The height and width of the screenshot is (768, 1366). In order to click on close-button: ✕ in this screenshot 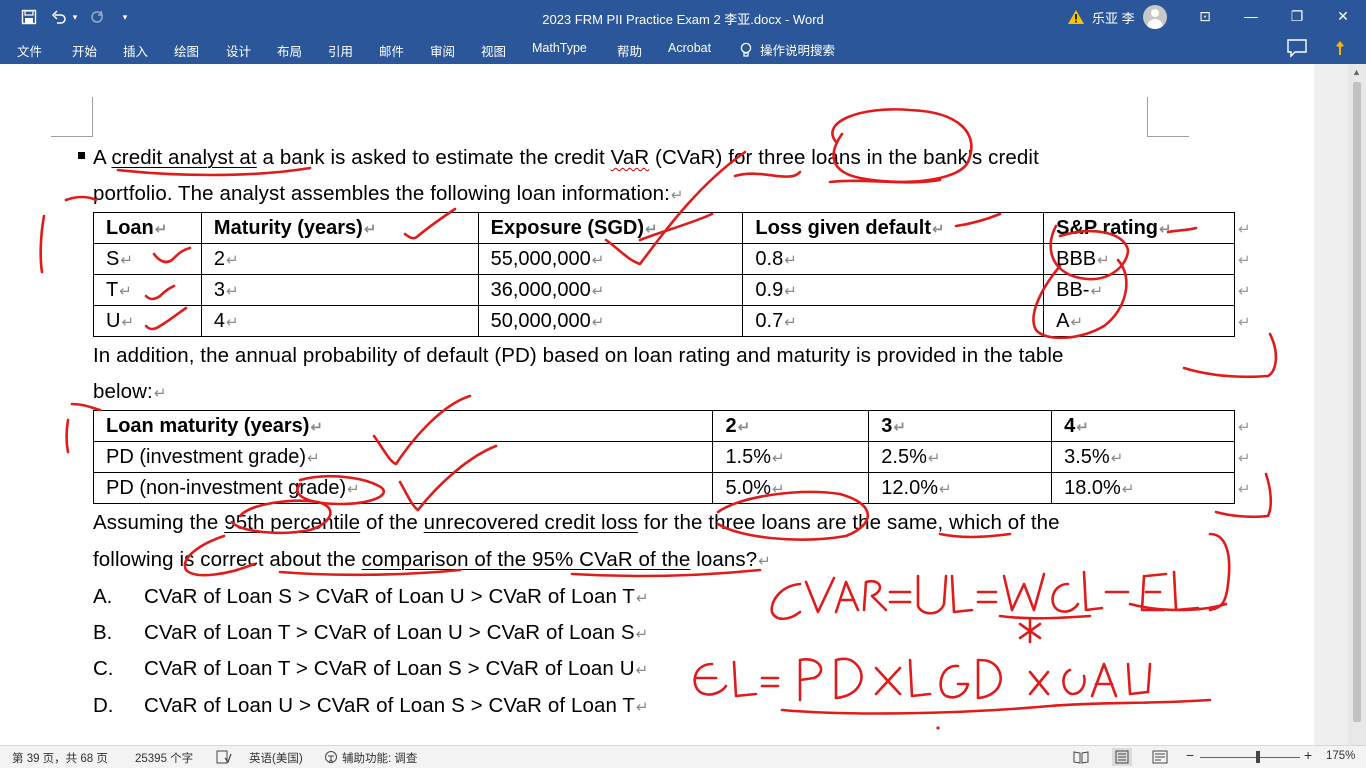, I will do `click(1343, 16)`.